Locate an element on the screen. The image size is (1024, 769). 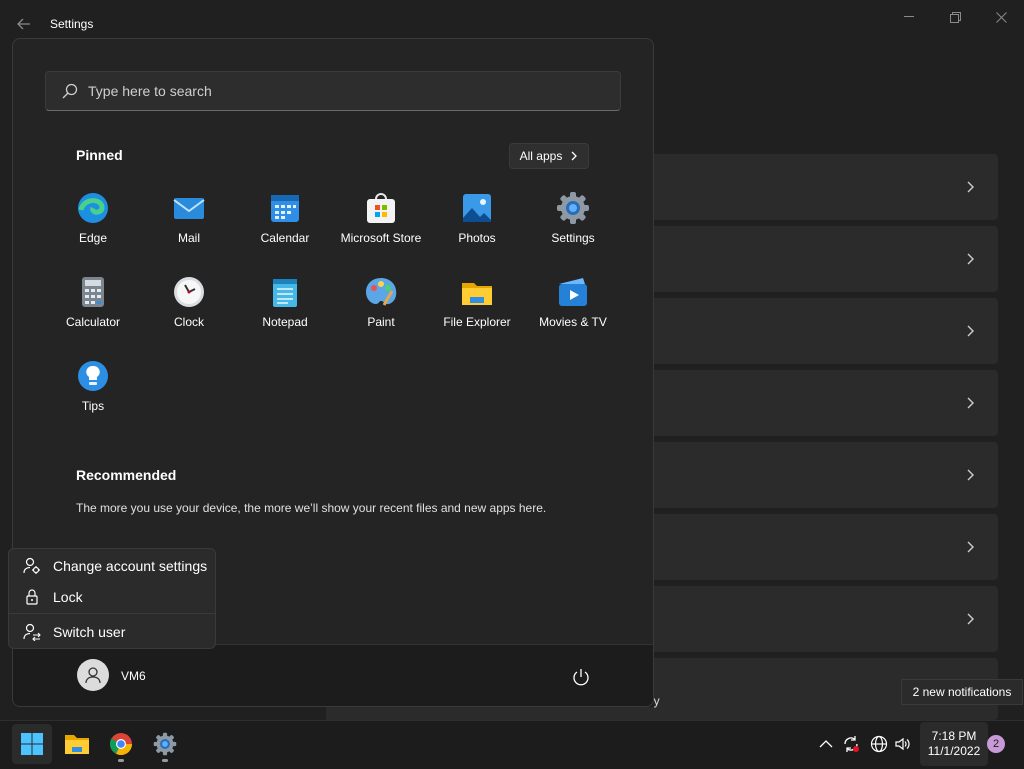
all-apps-label: All apps is located at coordinates (541, 156).